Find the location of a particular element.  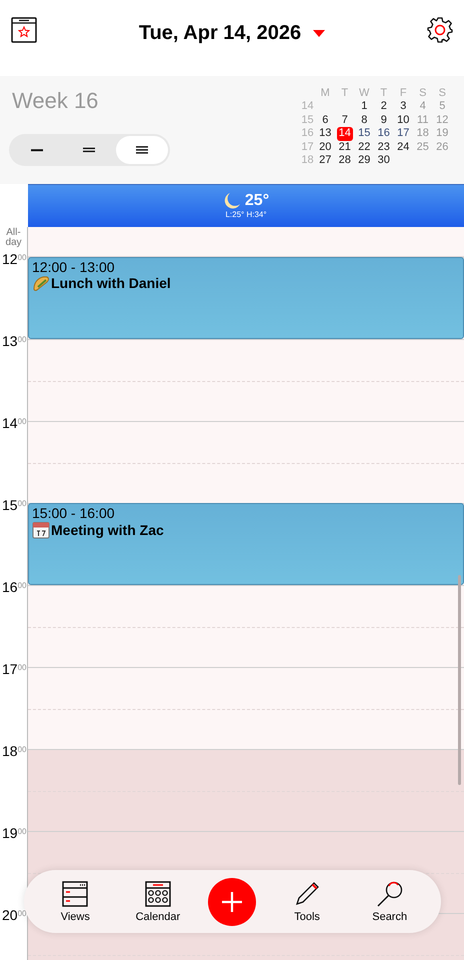

toolbar-button: Views is located at coordinates (75, 901).